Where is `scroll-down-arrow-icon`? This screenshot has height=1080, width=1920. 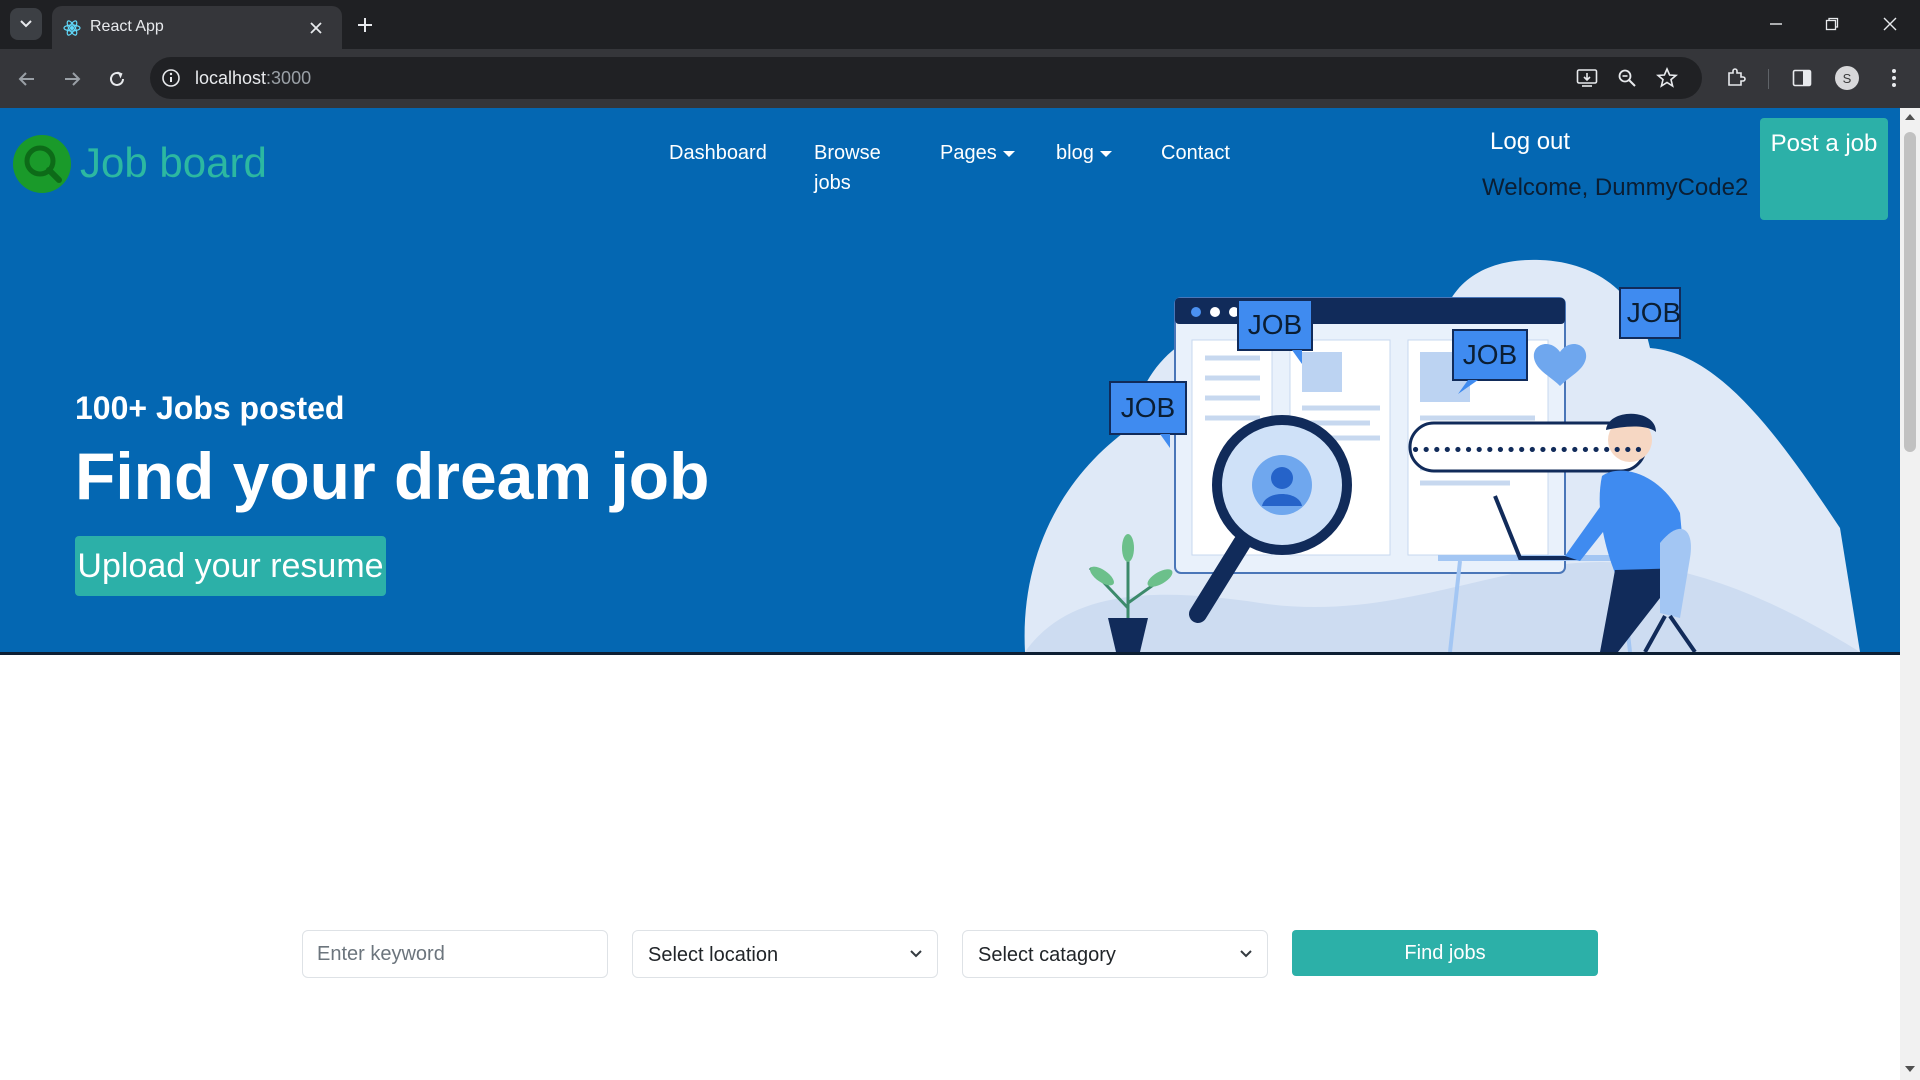
scroll-down-arrow-icon is located at coordinates (1910, 1069).